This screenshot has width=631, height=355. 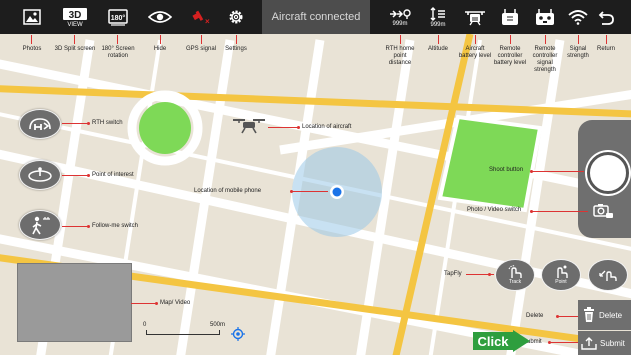 What do you see at coordinates (437, 13) in the screenshot?
I see `altitude-icon` at bounding box center [437, 13].